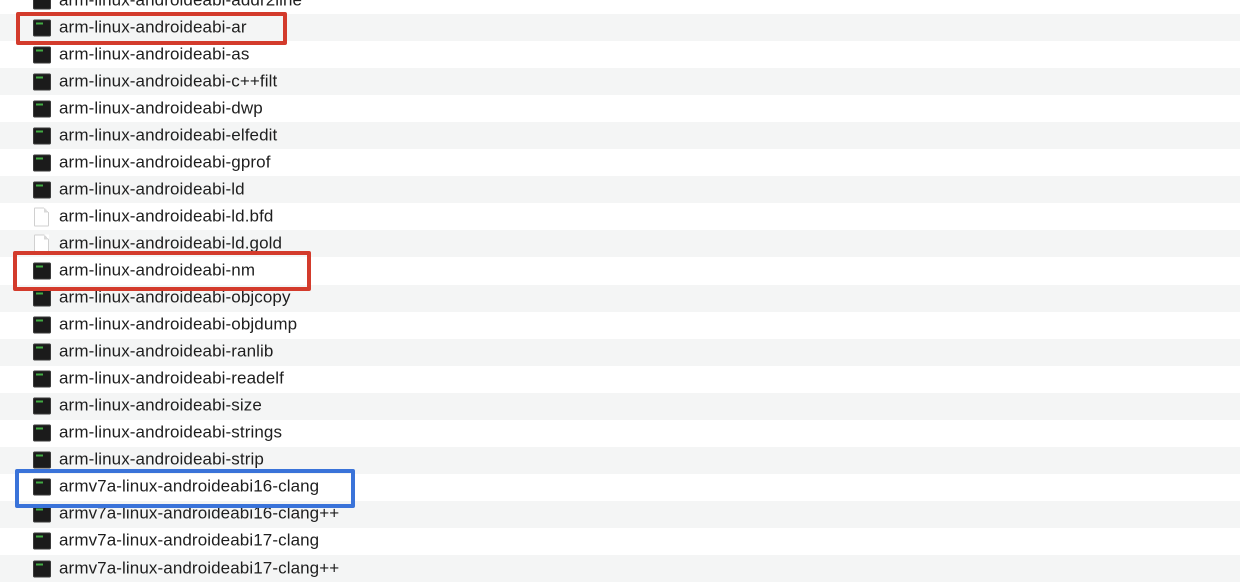 Image resolution: width=1240 pixels, height=585 pixels. Describe the element at coordinates (199, 568) in the screenshot. I see `file-name: armv7a-linux-androideabi17-clang++` at that location.